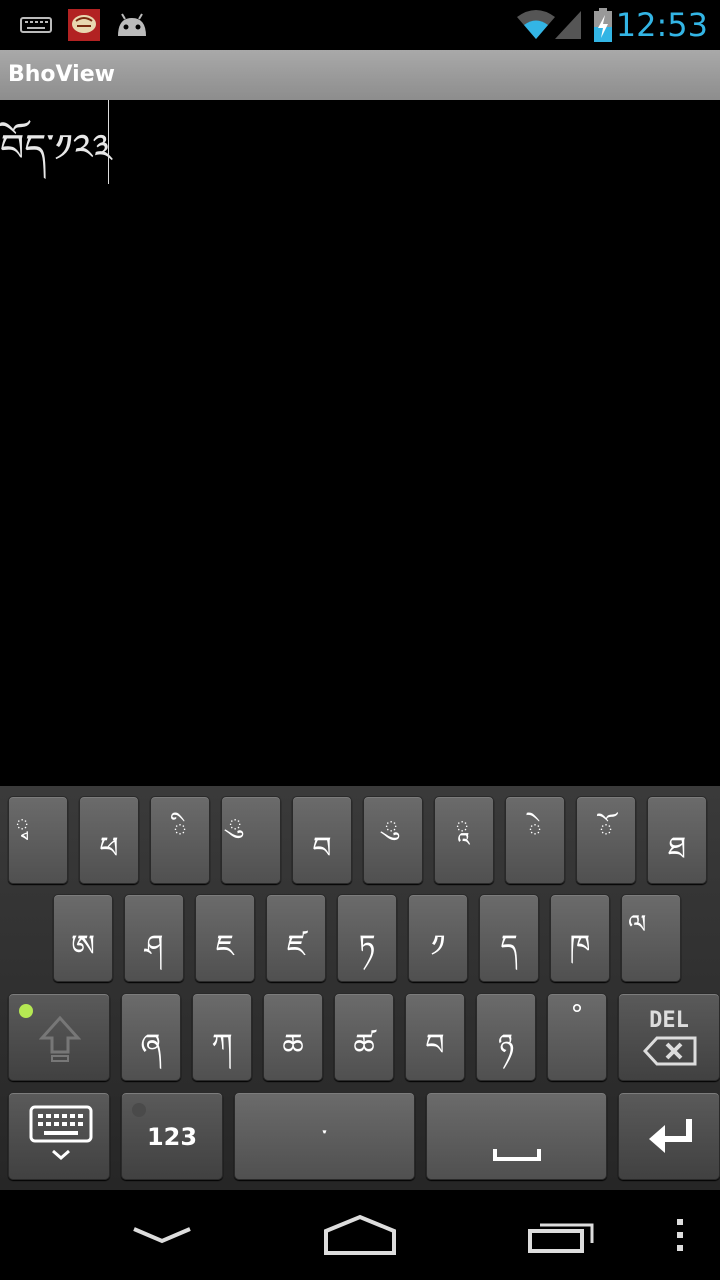 Image resolution: width=720 pixels, height=1280 pixels. What do you see at coordinates (36, 25) in the screenshot?
I see `keyboard-icon` at bounding box center [36, 25].